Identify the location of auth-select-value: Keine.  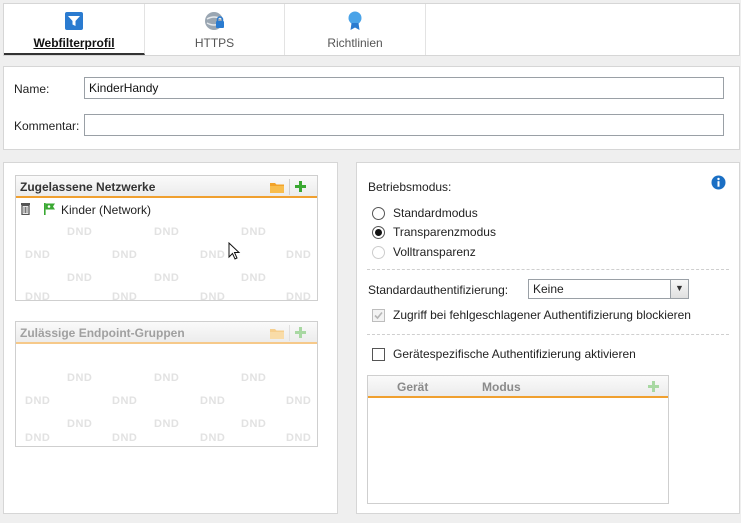
(548, 289).